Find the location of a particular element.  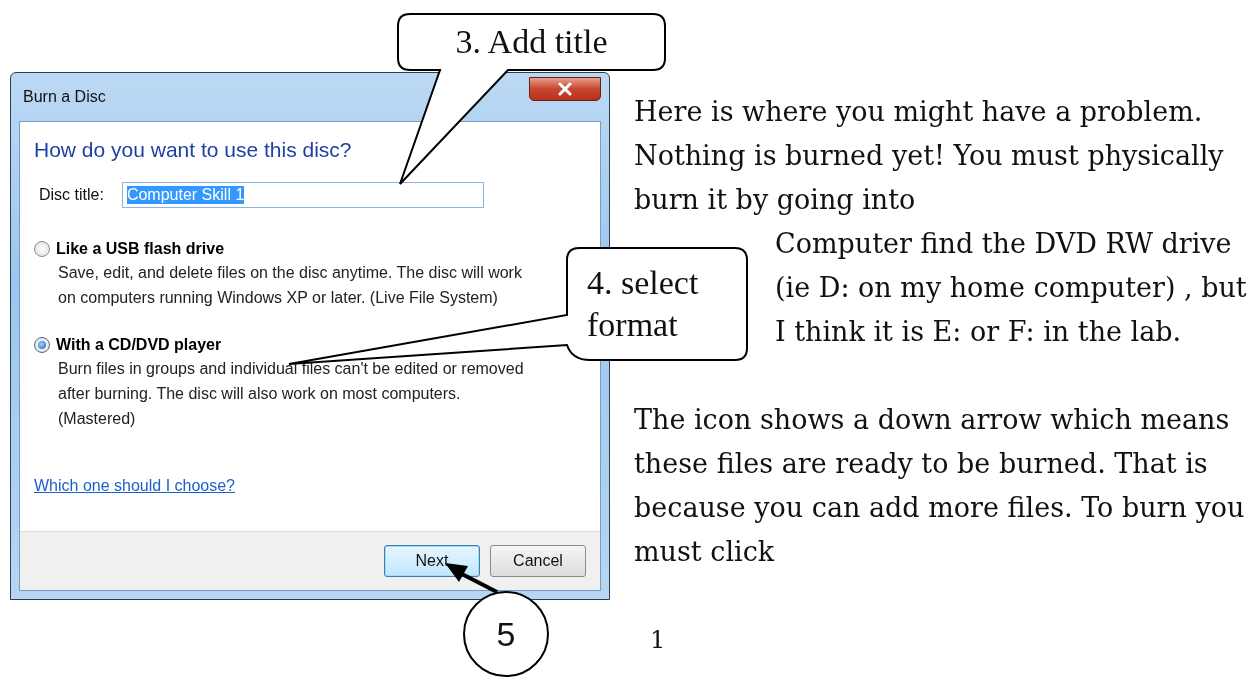

callout-text: 5 is located at coordinates (506, 634).